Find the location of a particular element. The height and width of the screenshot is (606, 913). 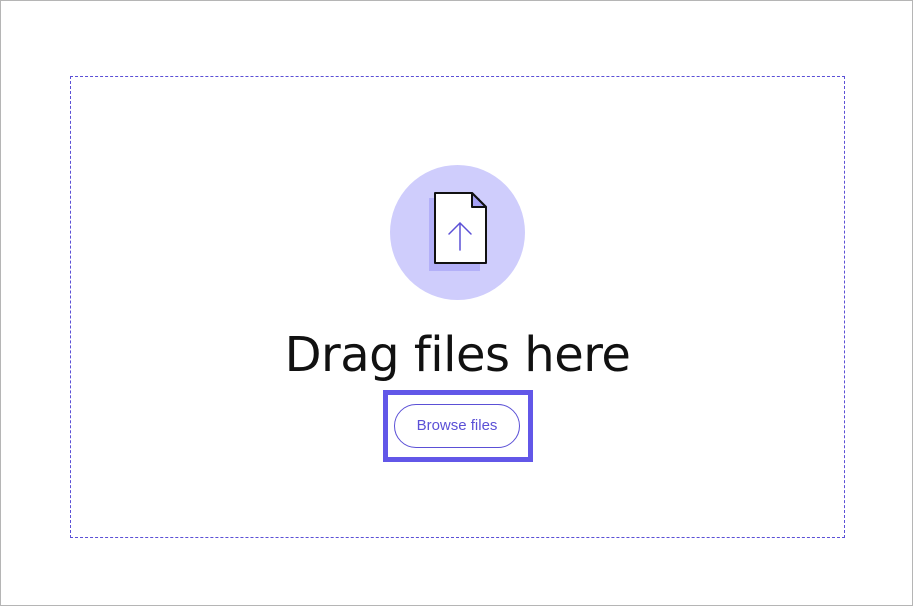

browse-files-button: Browse files is located at coordinates (457, 426).